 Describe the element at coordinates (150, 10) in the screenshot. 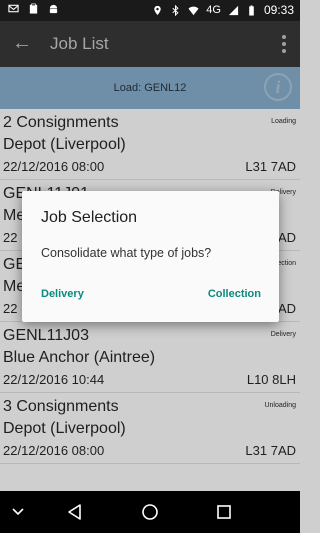

I see `status-bar: 4G 09:33` at that location.